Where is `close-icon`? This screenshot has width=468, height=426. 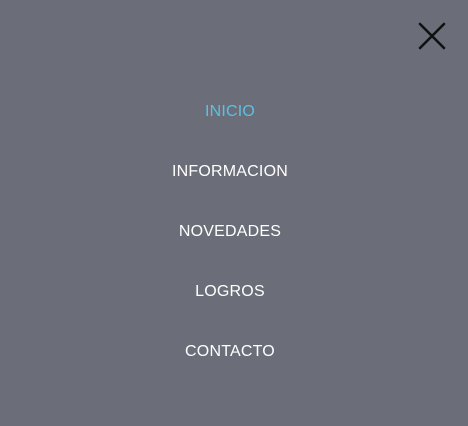
close-icon is located at coordinates (432, 36).